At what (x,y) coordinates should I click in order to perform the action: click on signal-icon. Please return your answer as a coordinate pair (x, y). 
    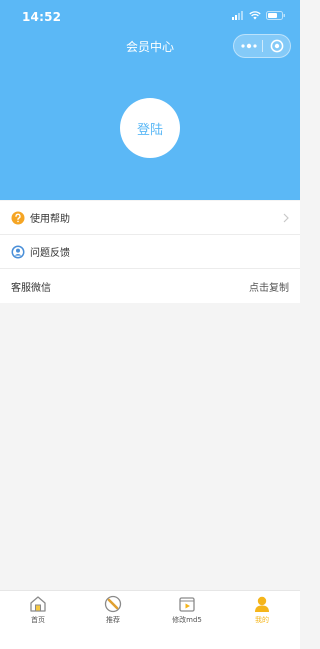
    Looking at the image, I should click on (237, 15).